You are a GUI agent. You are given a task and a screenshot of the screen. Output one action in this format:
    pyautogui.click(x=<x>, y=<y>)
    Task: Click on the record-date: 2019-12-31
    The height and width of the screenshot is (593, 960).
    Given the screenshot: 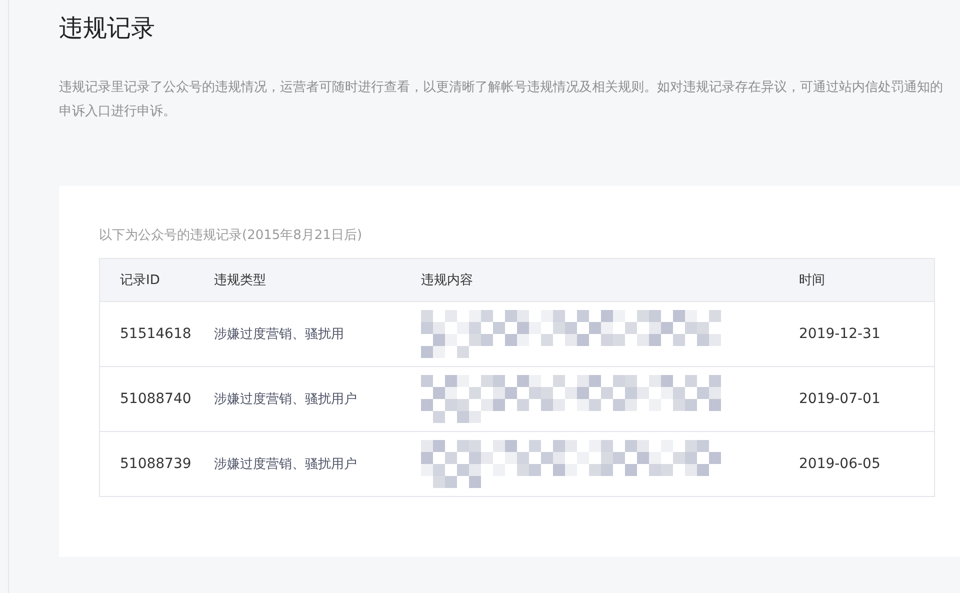 What is the action you would take?
    pyautogui.click(x=839, y=334)
    